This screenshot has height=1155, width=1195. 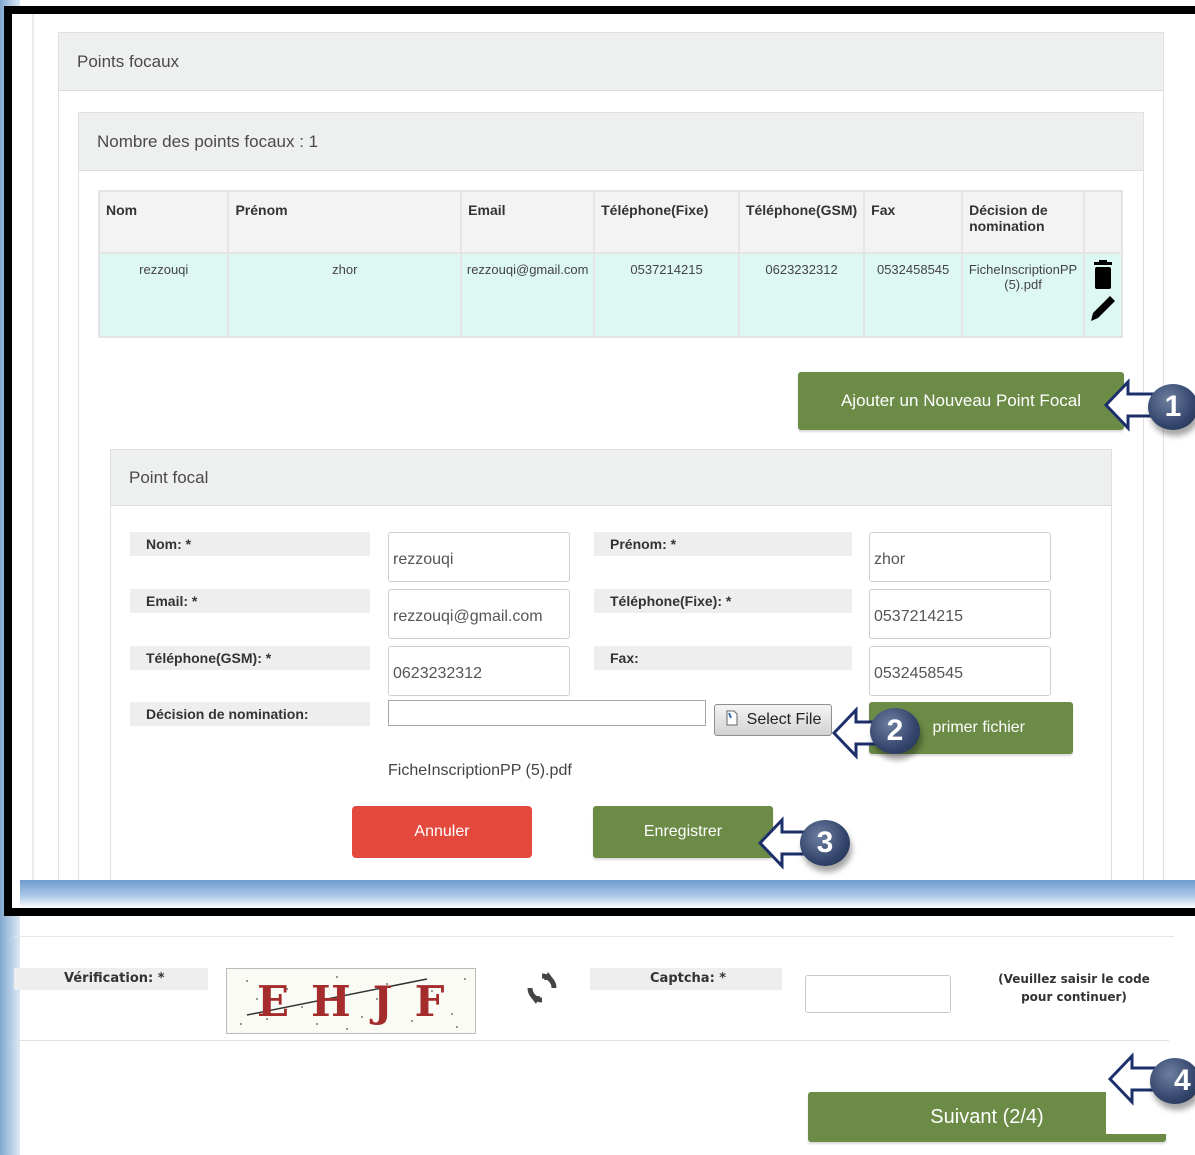 I want to click on tel-fixe-label: Téléphone(Fixe): *, so click(x=723, y=601).